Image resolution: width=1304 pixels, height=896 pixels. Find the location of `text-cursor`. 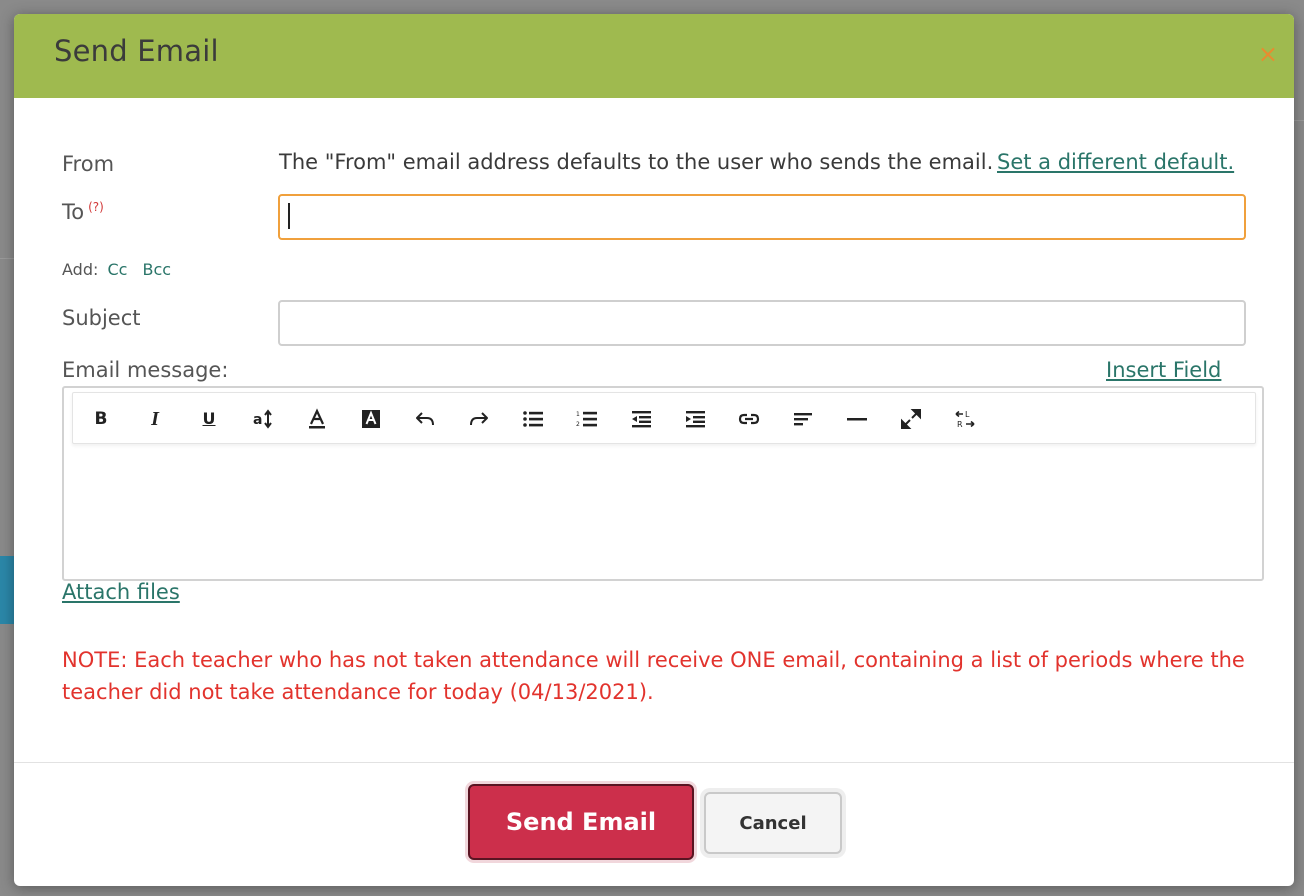

text-cursor is located at coordinates (289, 216).